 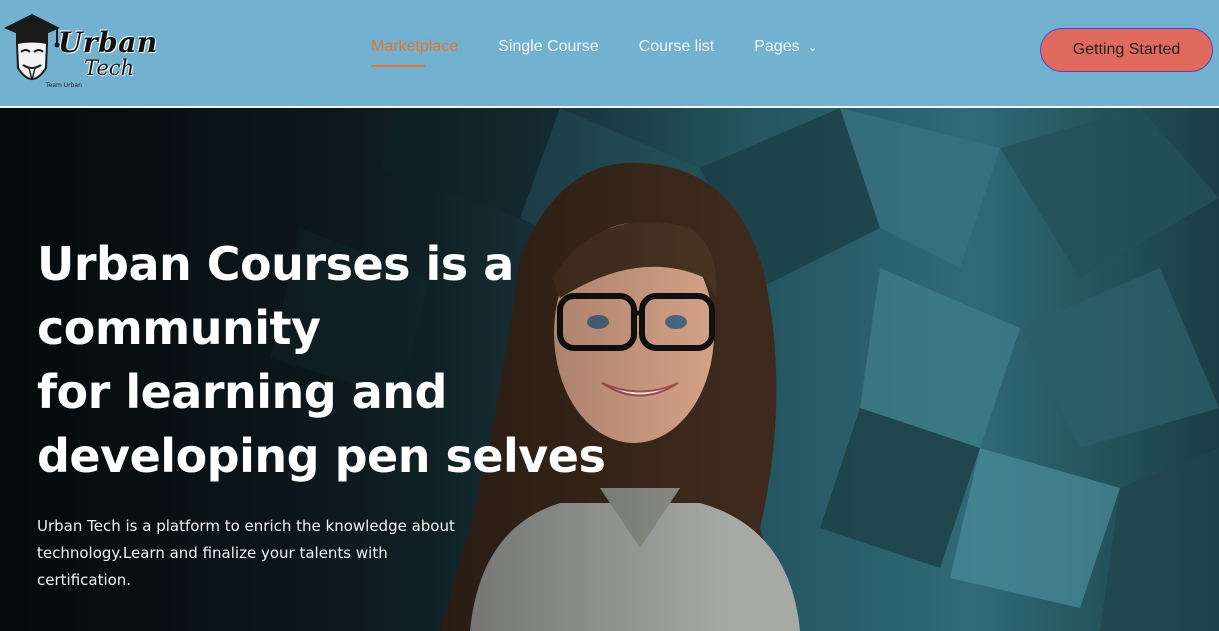 I want to click on getting-started-label: Getting Started, so click(x=1126, y=49).